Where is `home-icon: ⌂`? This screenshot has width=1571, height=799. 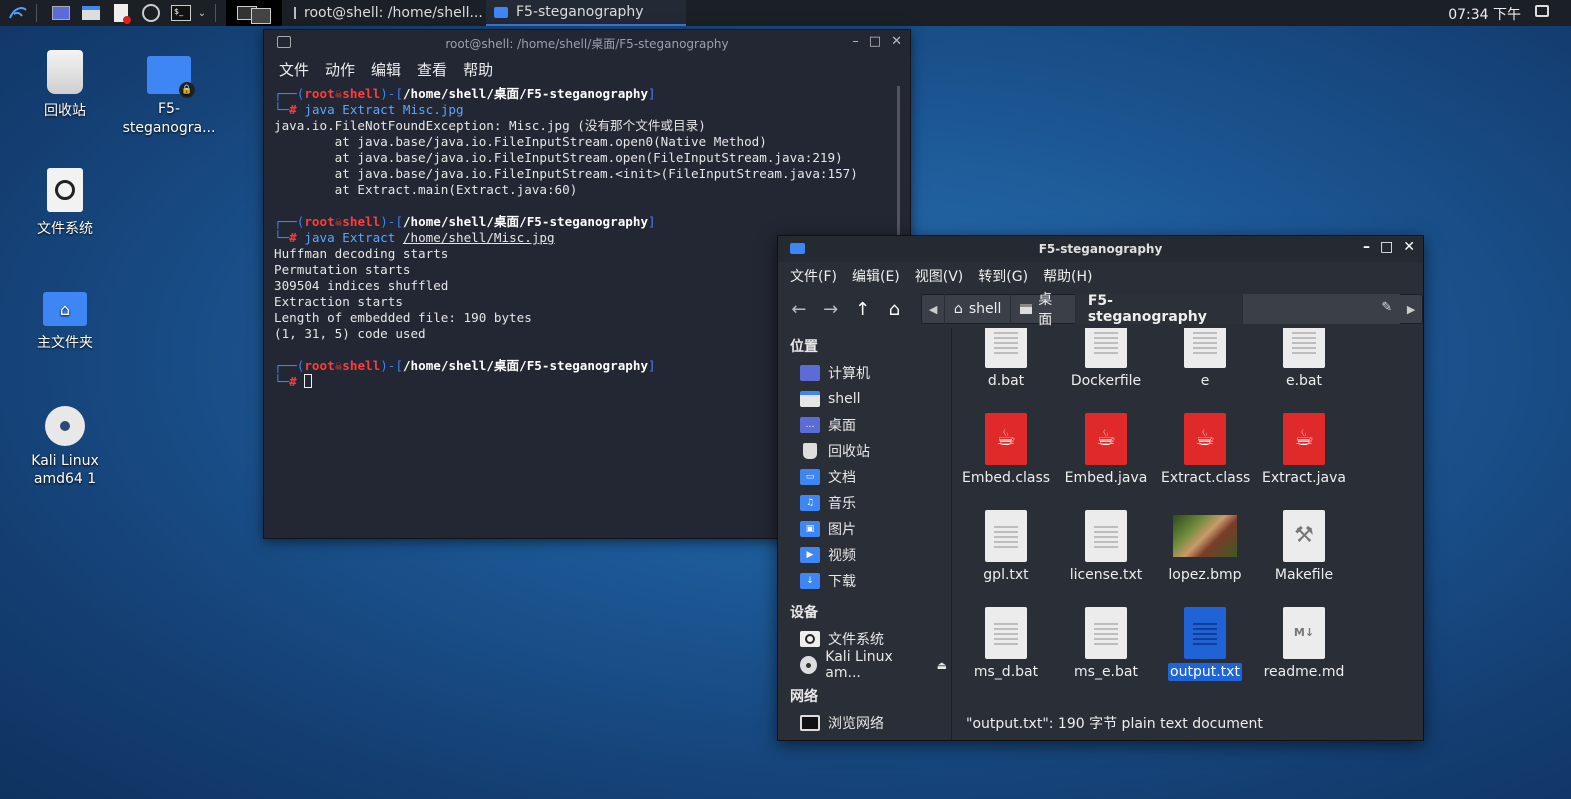 home-icon: ⌂ is located at coordinates (894, 309).